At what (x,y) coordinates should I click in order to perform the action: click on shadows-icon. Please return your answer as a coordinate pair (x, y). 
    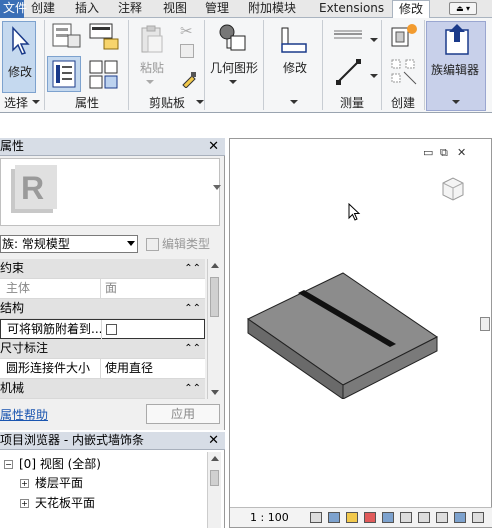
    Looking at the image, I should click on (370, 517).